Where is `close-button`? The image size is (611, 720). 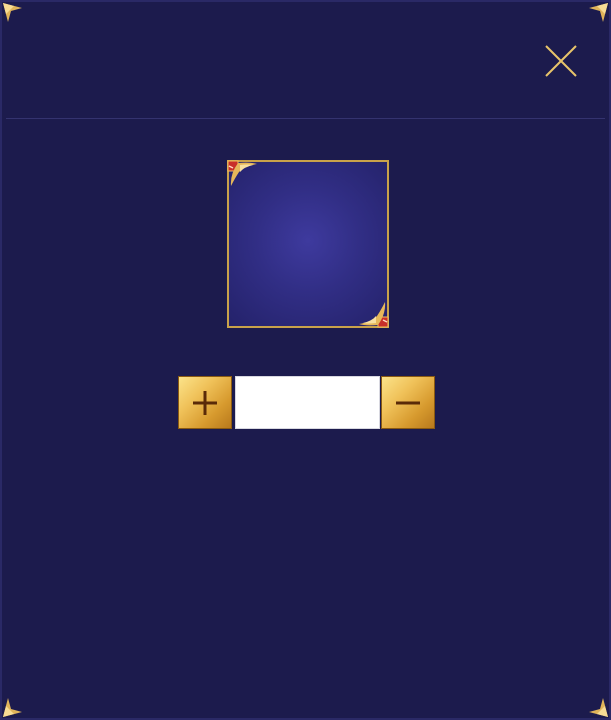
close-button is located at coordinates (561, 61).